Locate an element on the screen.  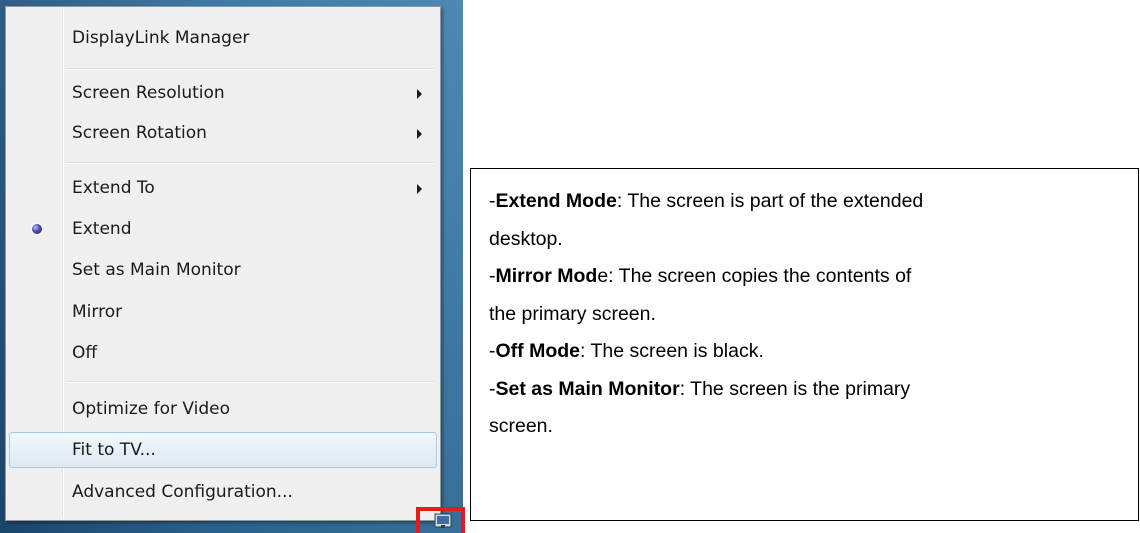
menu-item-label: Mirror is located at coordinates (97, 312).